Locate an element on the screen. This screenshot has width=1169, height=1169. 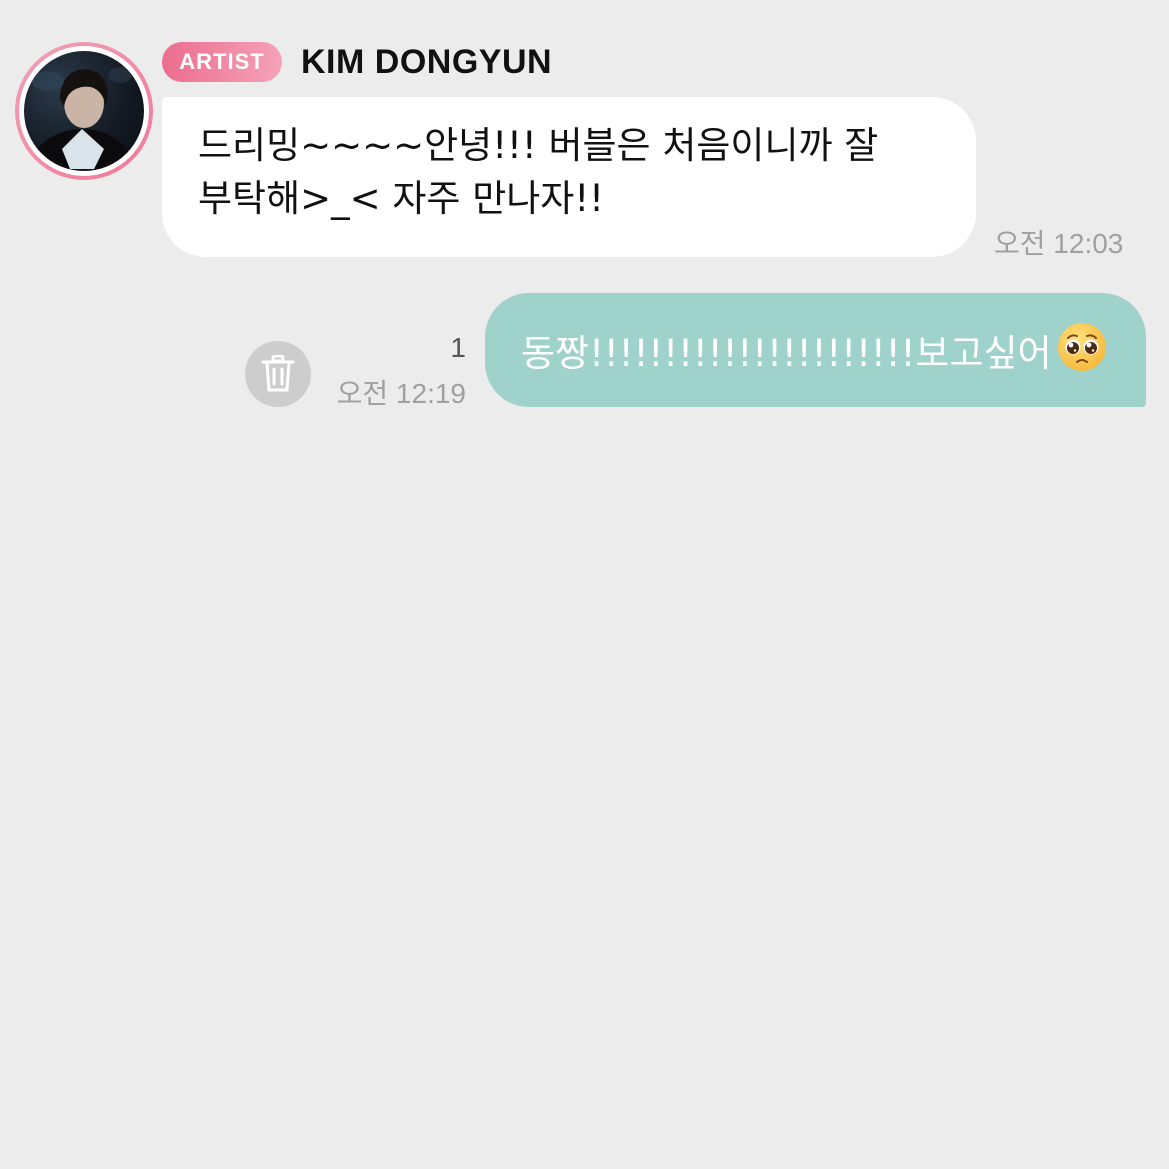
artist-avatar is located at coordinates (84, 111).